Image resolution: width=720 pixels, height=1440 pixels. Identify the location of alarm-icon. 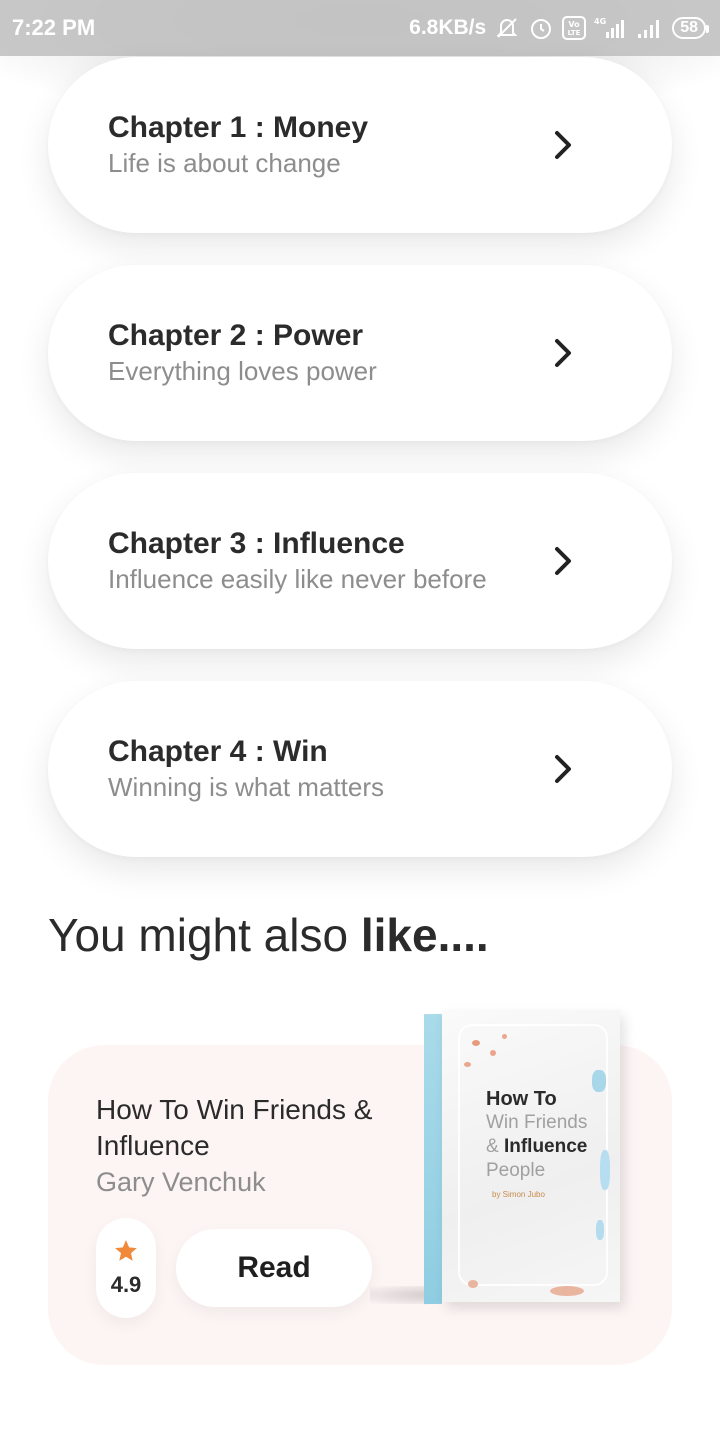
(541, 28).